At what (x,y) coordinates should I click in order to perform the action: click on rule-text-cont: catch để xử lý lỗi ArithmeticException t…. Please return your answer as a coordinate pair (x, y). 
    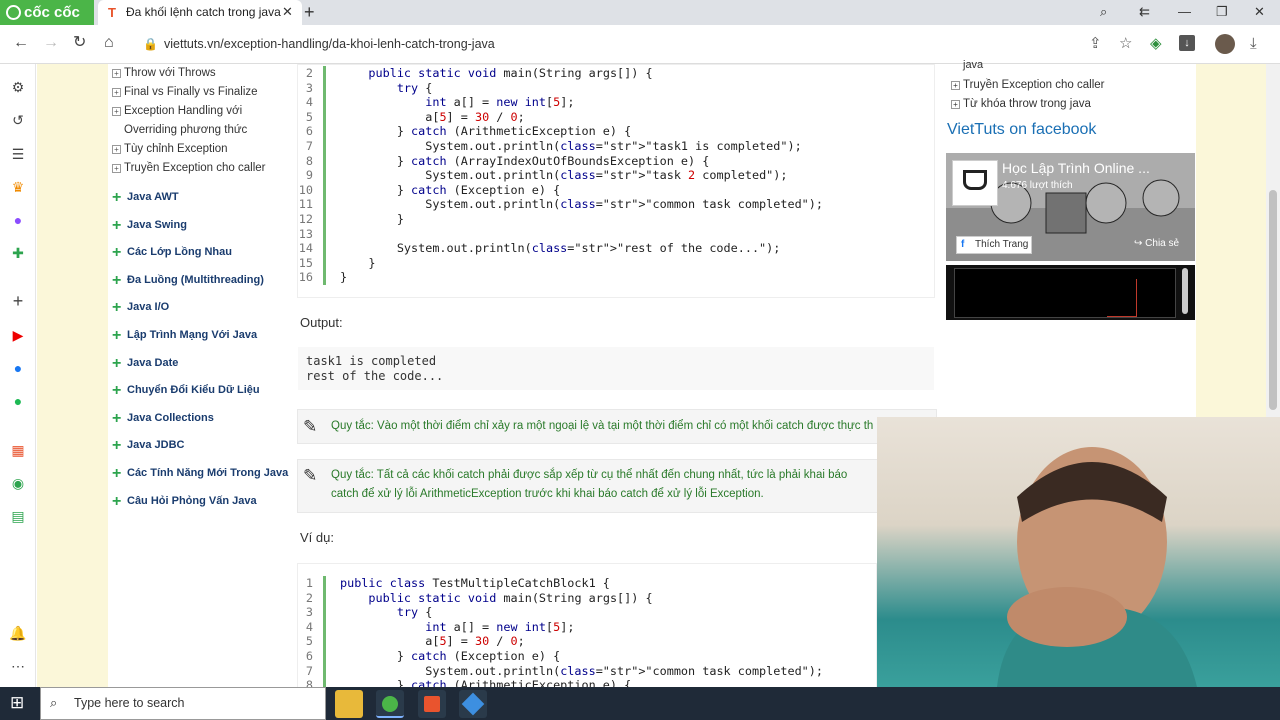
    Looking at the image, I should click on (547, 494).